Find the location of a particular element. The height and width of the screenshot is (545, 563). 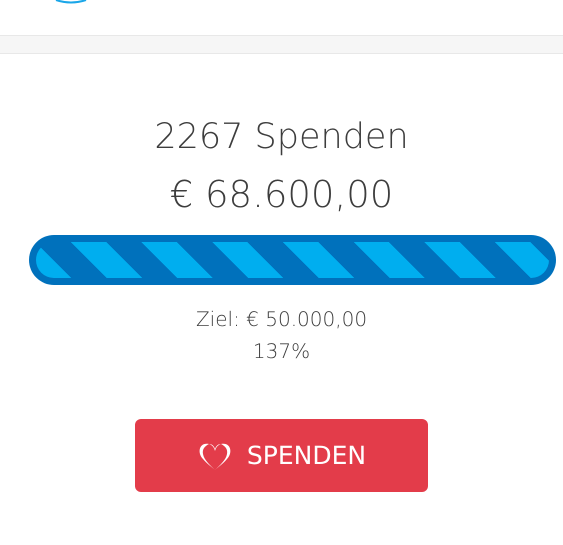

donate-button: SPENDEN is located at coordinates (281, 455).